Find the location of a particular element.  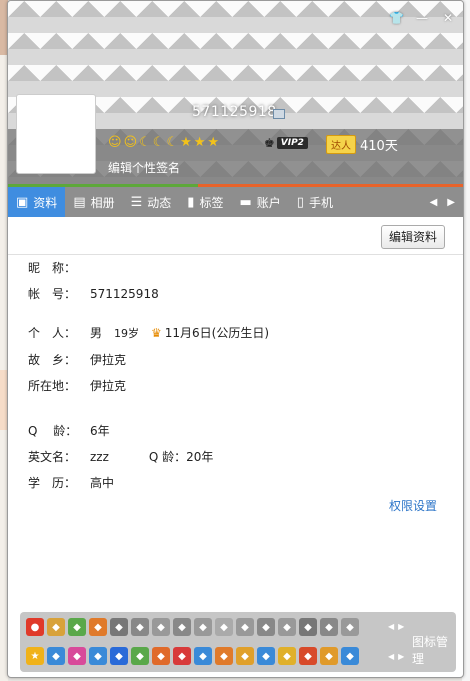

vip-badge: ♚ VIP2 is located at coordinates (286, 143).